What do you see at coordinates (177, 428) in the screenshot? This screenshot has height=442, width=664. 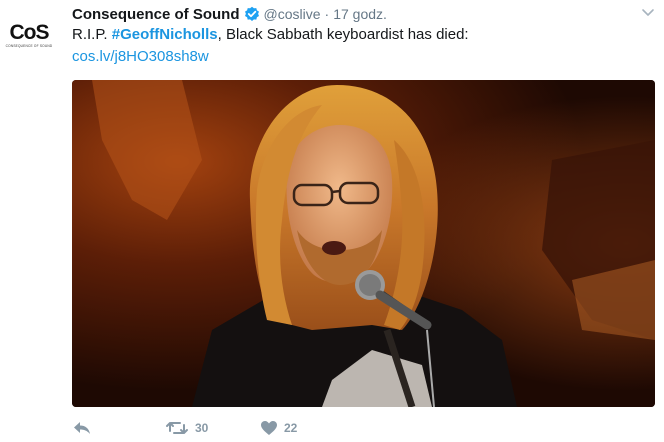 I see `retweet-icon` at bounding box center [177, 428].